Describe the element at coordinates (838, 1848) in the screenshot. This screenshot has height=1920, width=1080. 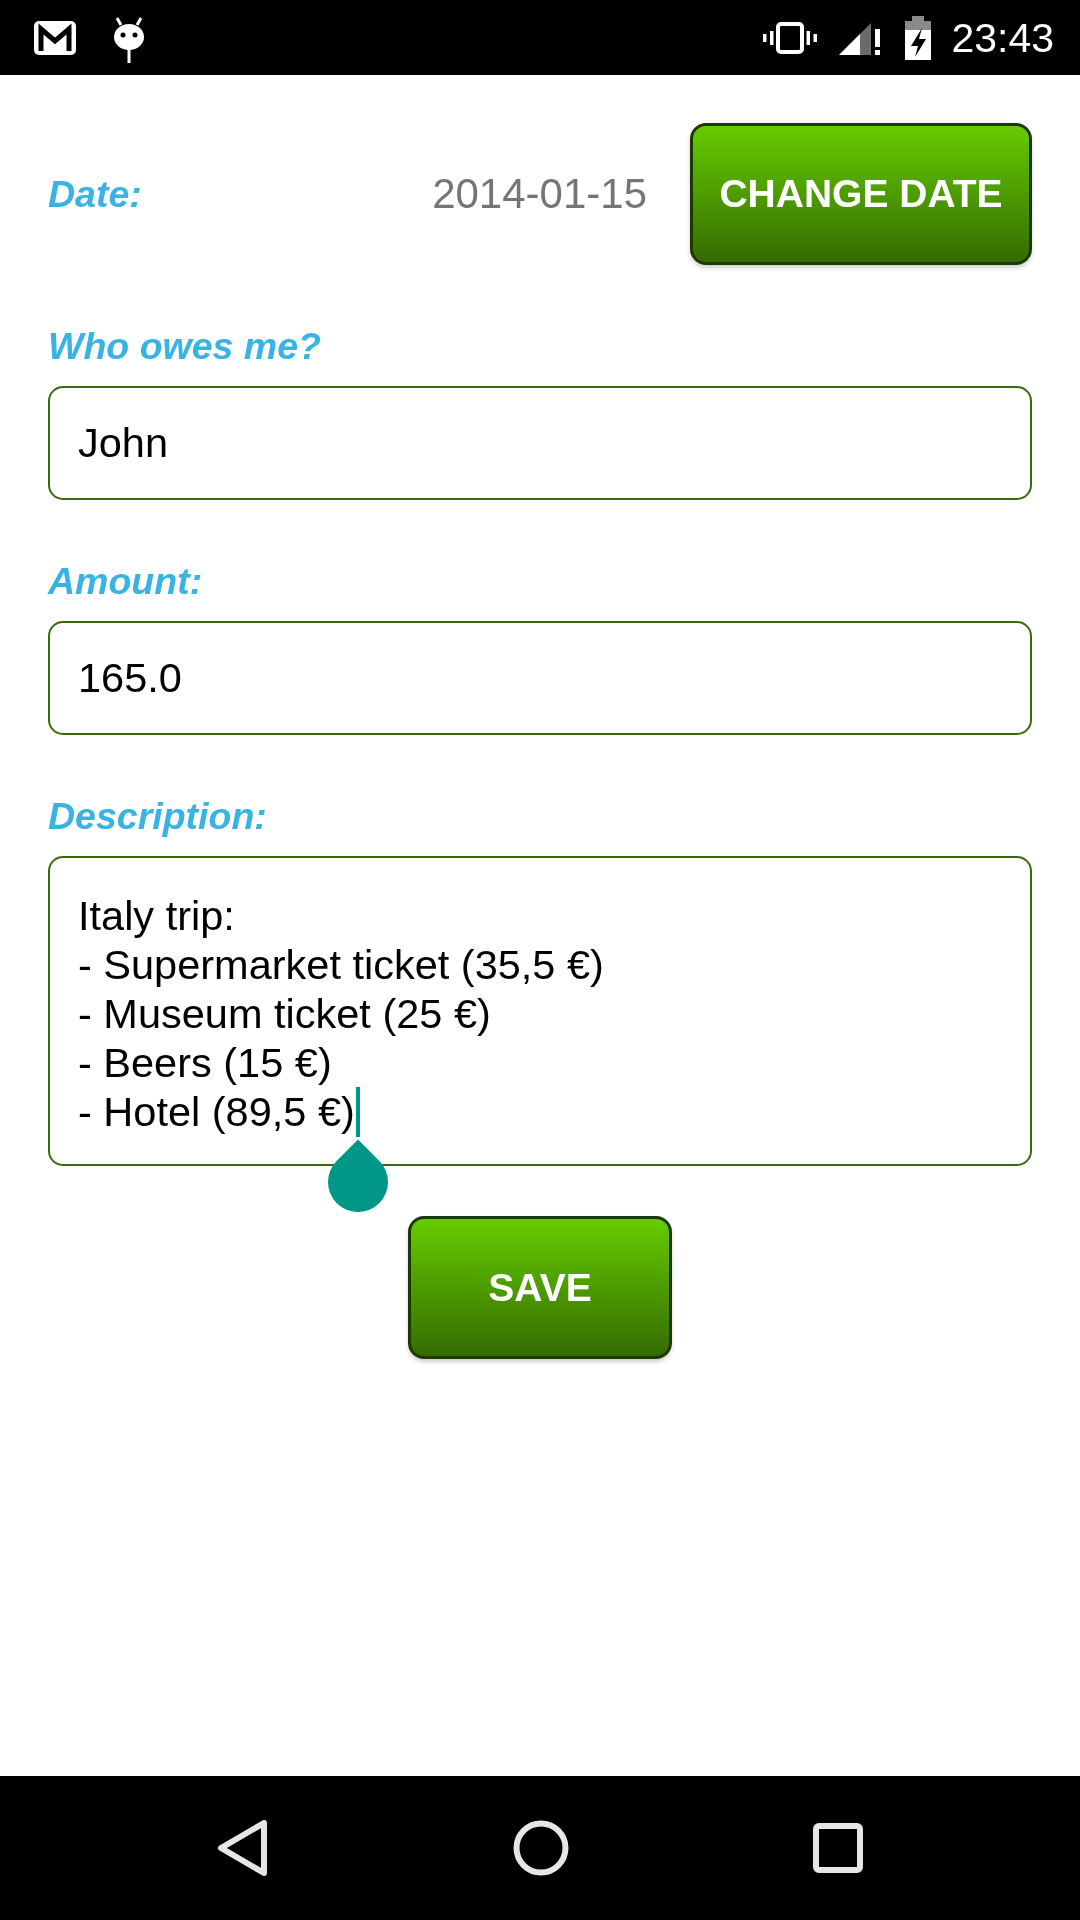
I see `recent-apps-icon` at that location.